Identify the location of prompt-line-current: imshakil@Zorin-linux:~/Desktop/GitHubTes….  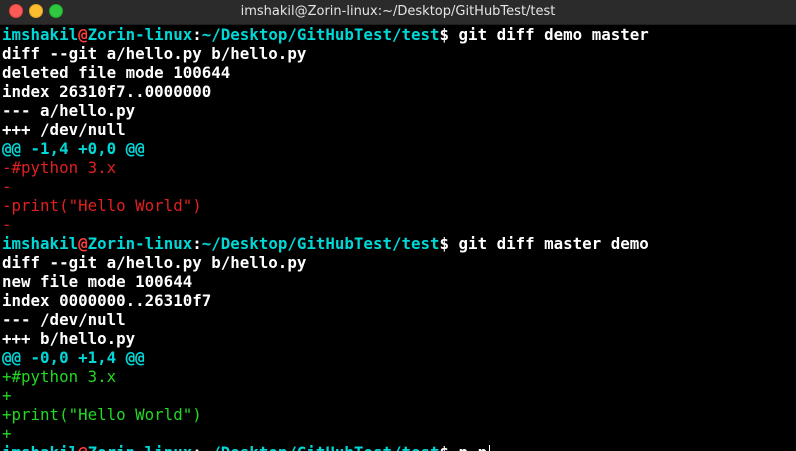
(399, 447).